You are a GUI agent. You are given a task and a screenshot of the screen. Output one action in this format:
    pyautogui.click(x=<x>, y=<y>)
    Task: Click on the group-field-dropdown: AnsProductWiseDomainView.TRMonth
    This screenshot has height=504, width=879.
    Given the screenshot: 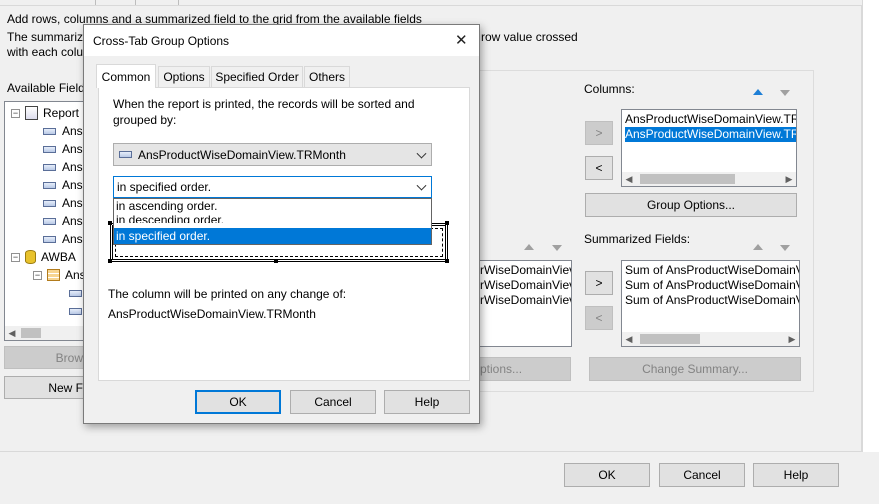 What is the action you would take?
    pyautogui.click(x=272, y=154)
    